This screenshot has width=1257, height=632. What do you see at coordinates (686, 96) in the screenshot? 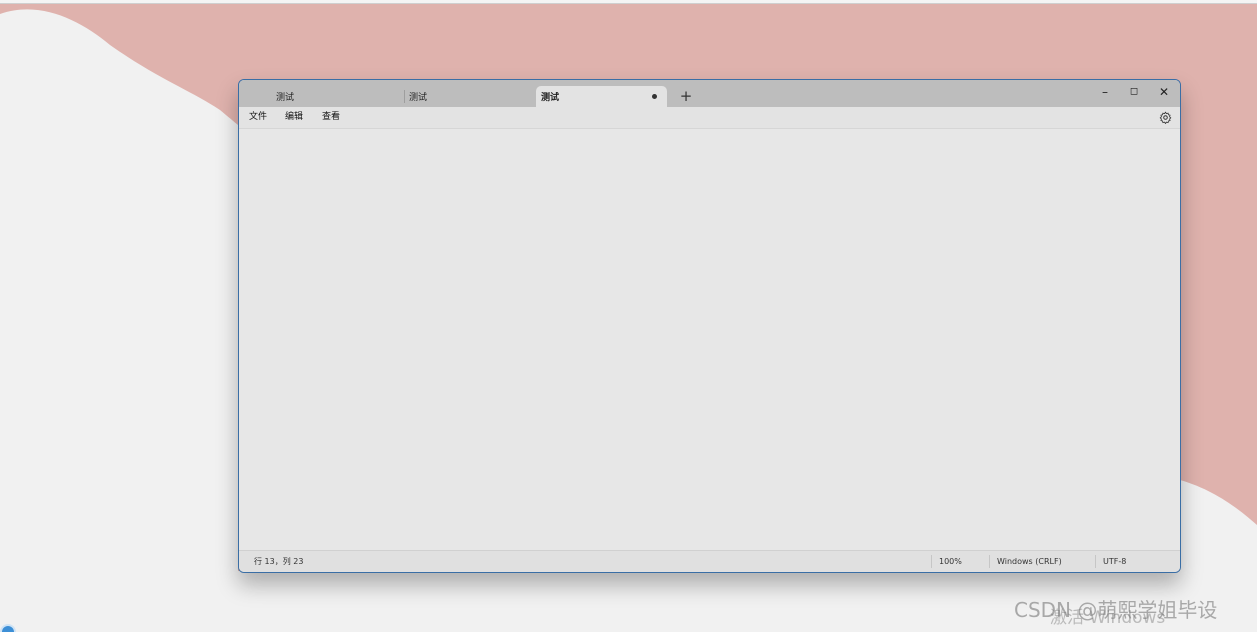
I see `new-tab-button: +` at bounding box center [686, 96].